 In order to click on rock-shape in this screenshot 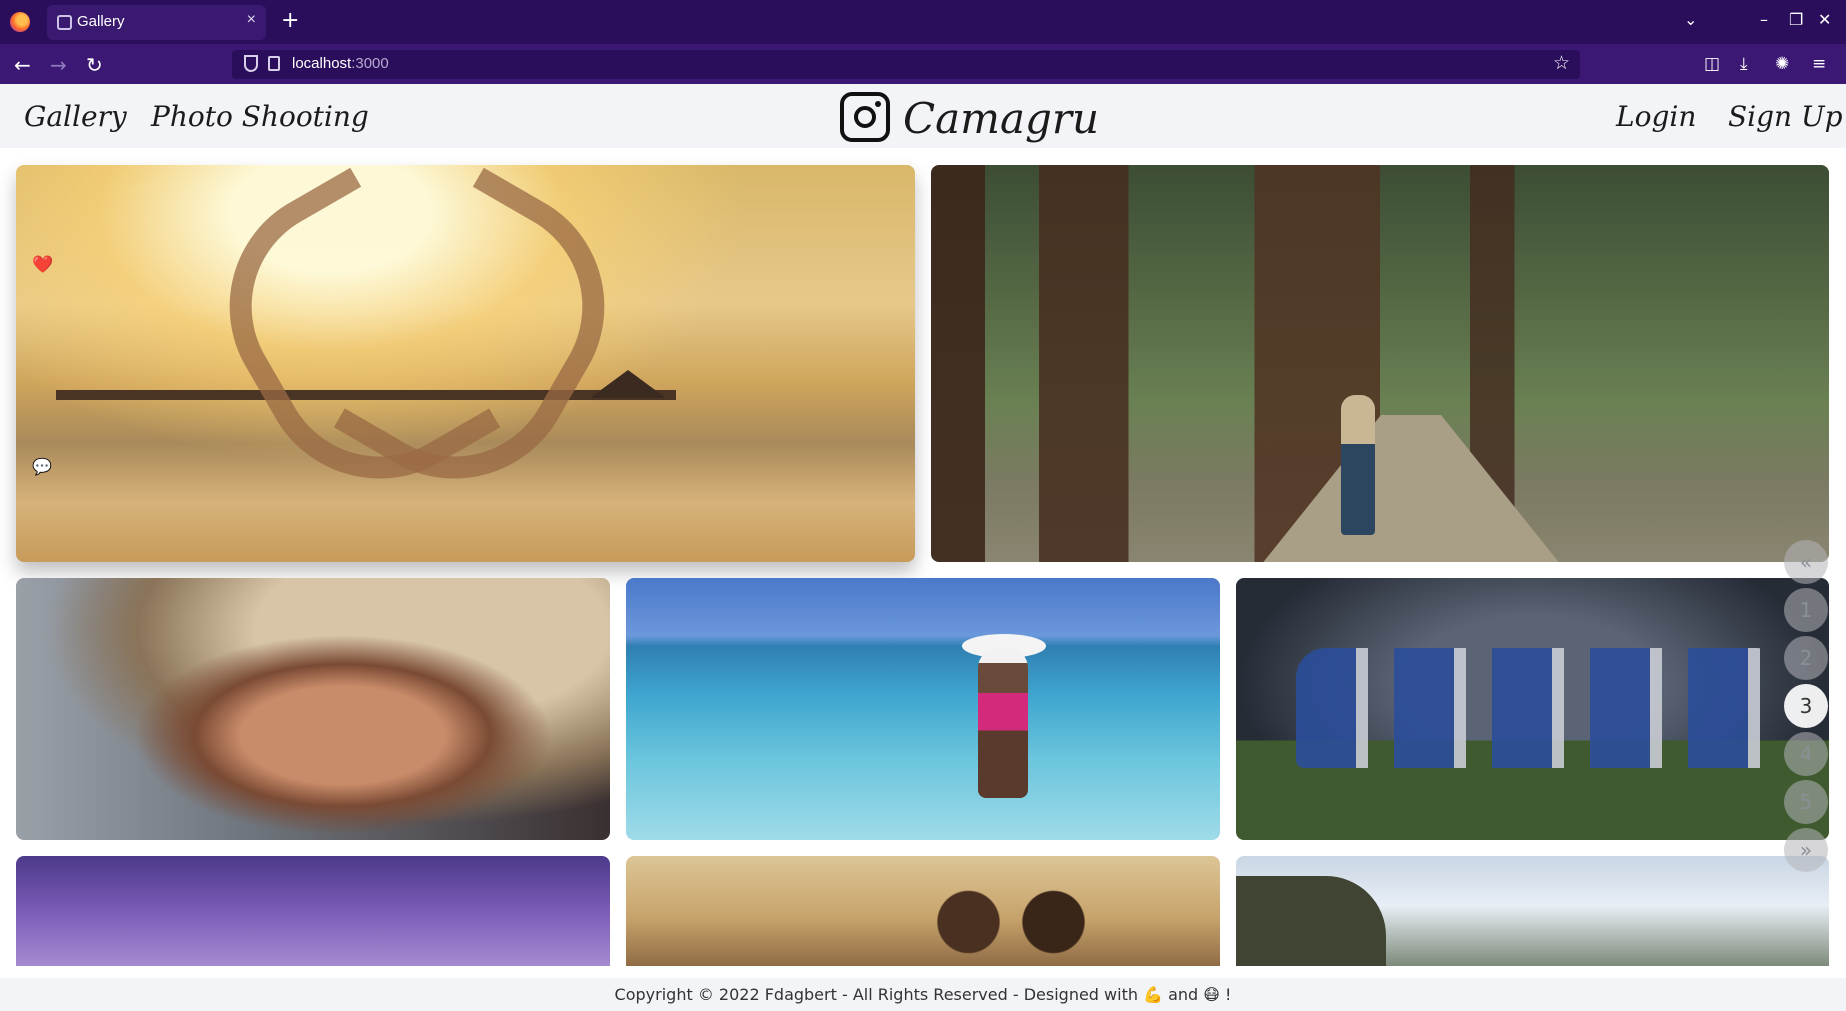, I will do `click(1311, 921)`.